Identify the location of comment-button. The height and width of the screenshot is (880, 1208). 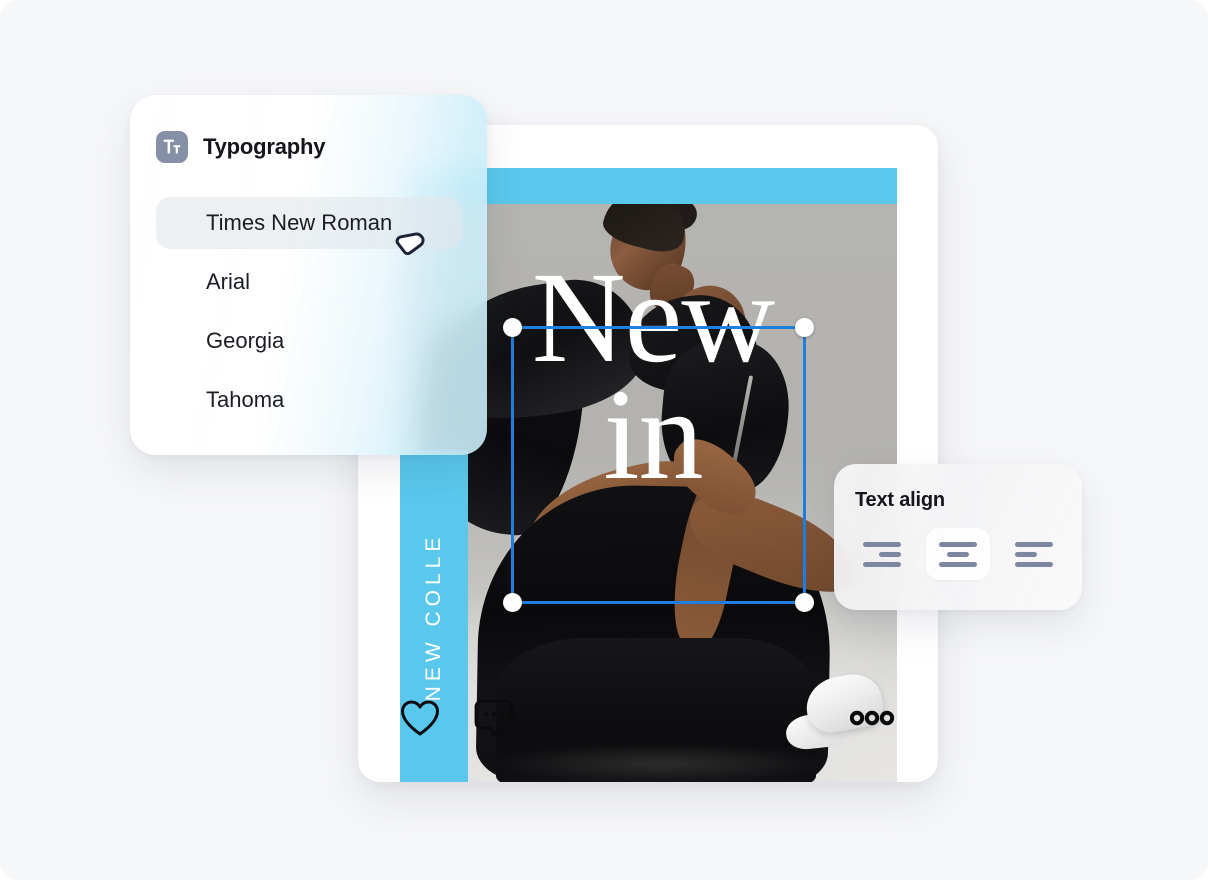
(494, 718).